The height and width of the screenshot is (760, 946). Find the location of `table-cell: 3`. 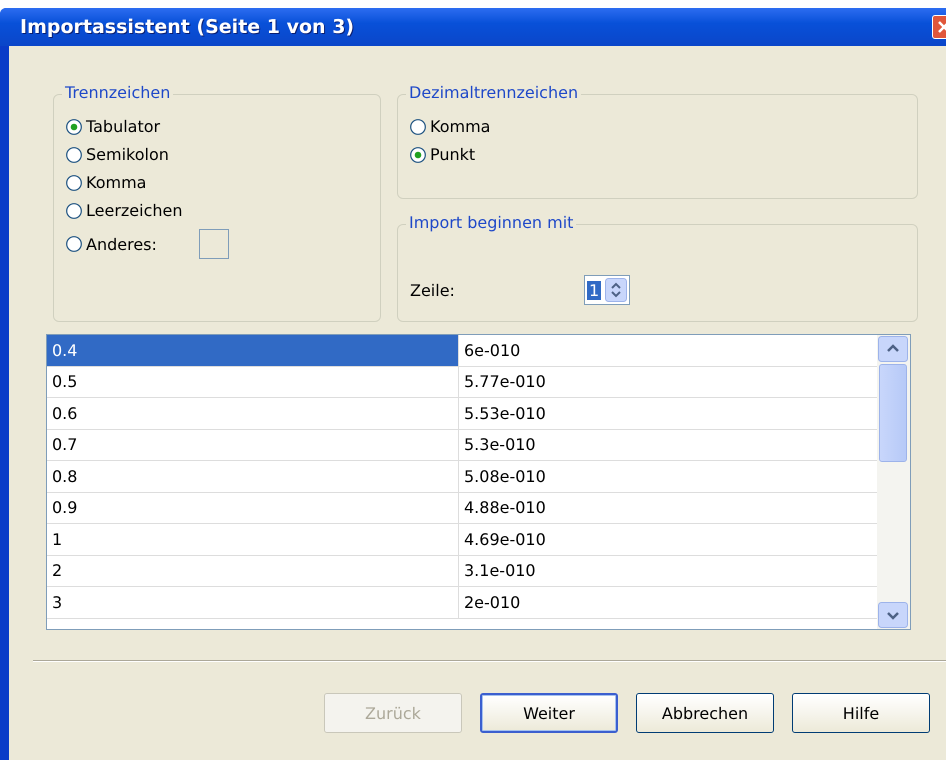

table-cell: 3 is located at coordinates (253, 602).